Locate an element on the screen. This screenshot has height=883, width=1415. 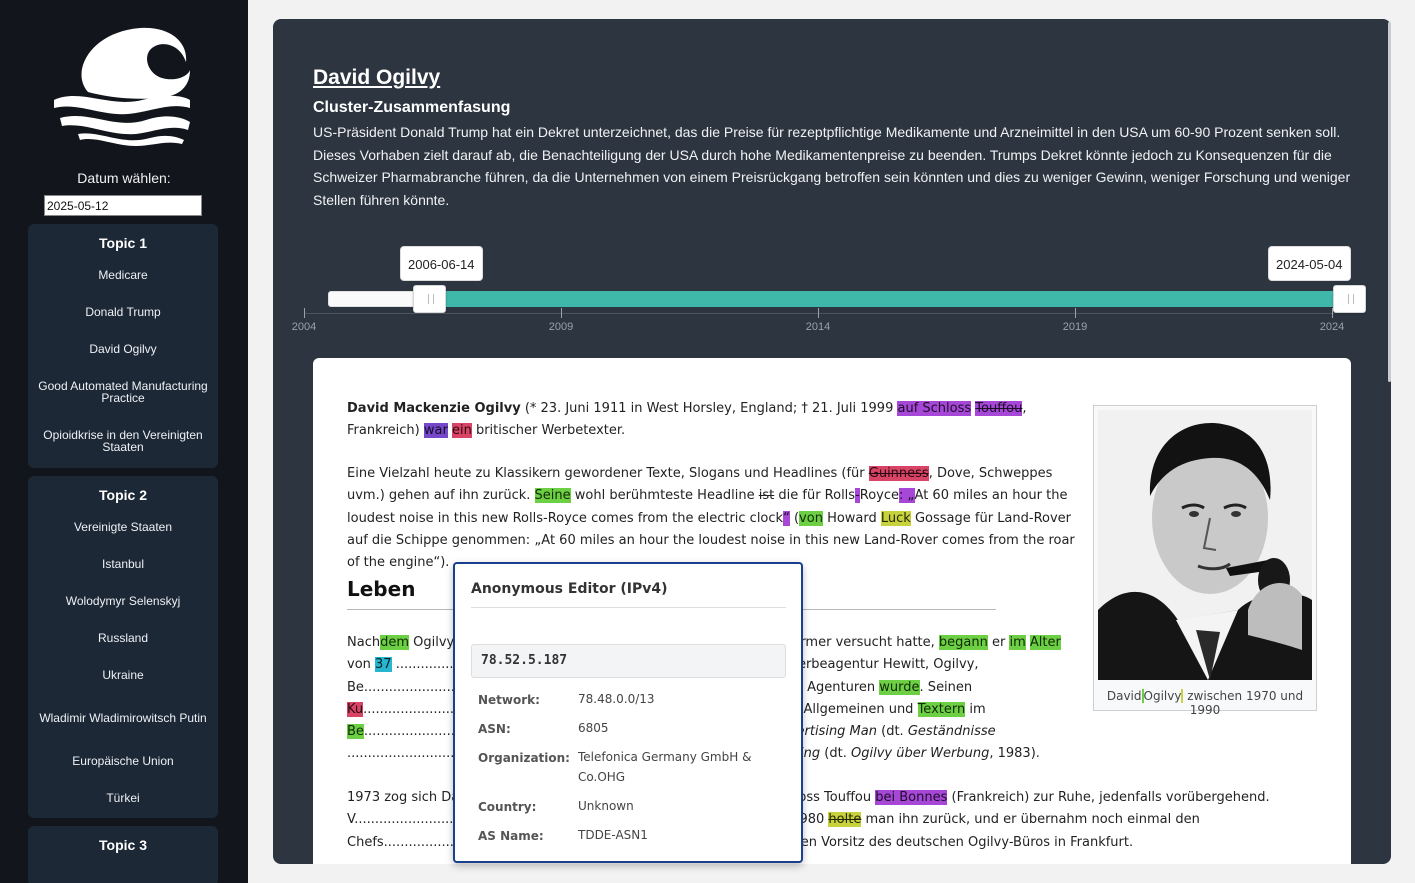
ip-address-field: 78.52.5.187 is located at coordinates (628, 661).